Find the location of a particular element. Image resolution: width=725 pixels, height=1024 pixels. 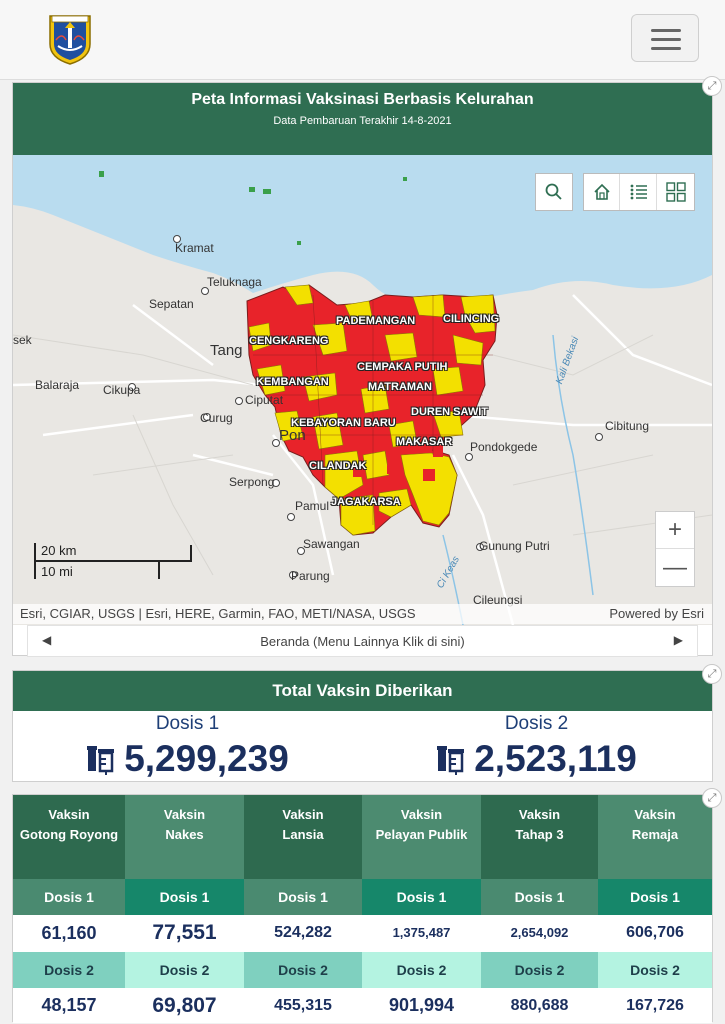

place-label: Serpong is located at coordinates (252, 482).